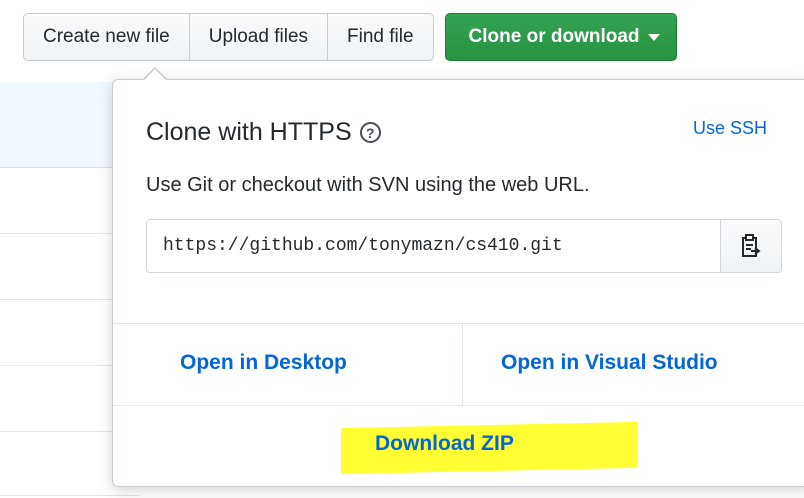  I want to click on file-action-button-group: Create new file Upload files Find file, so click(228, 37).